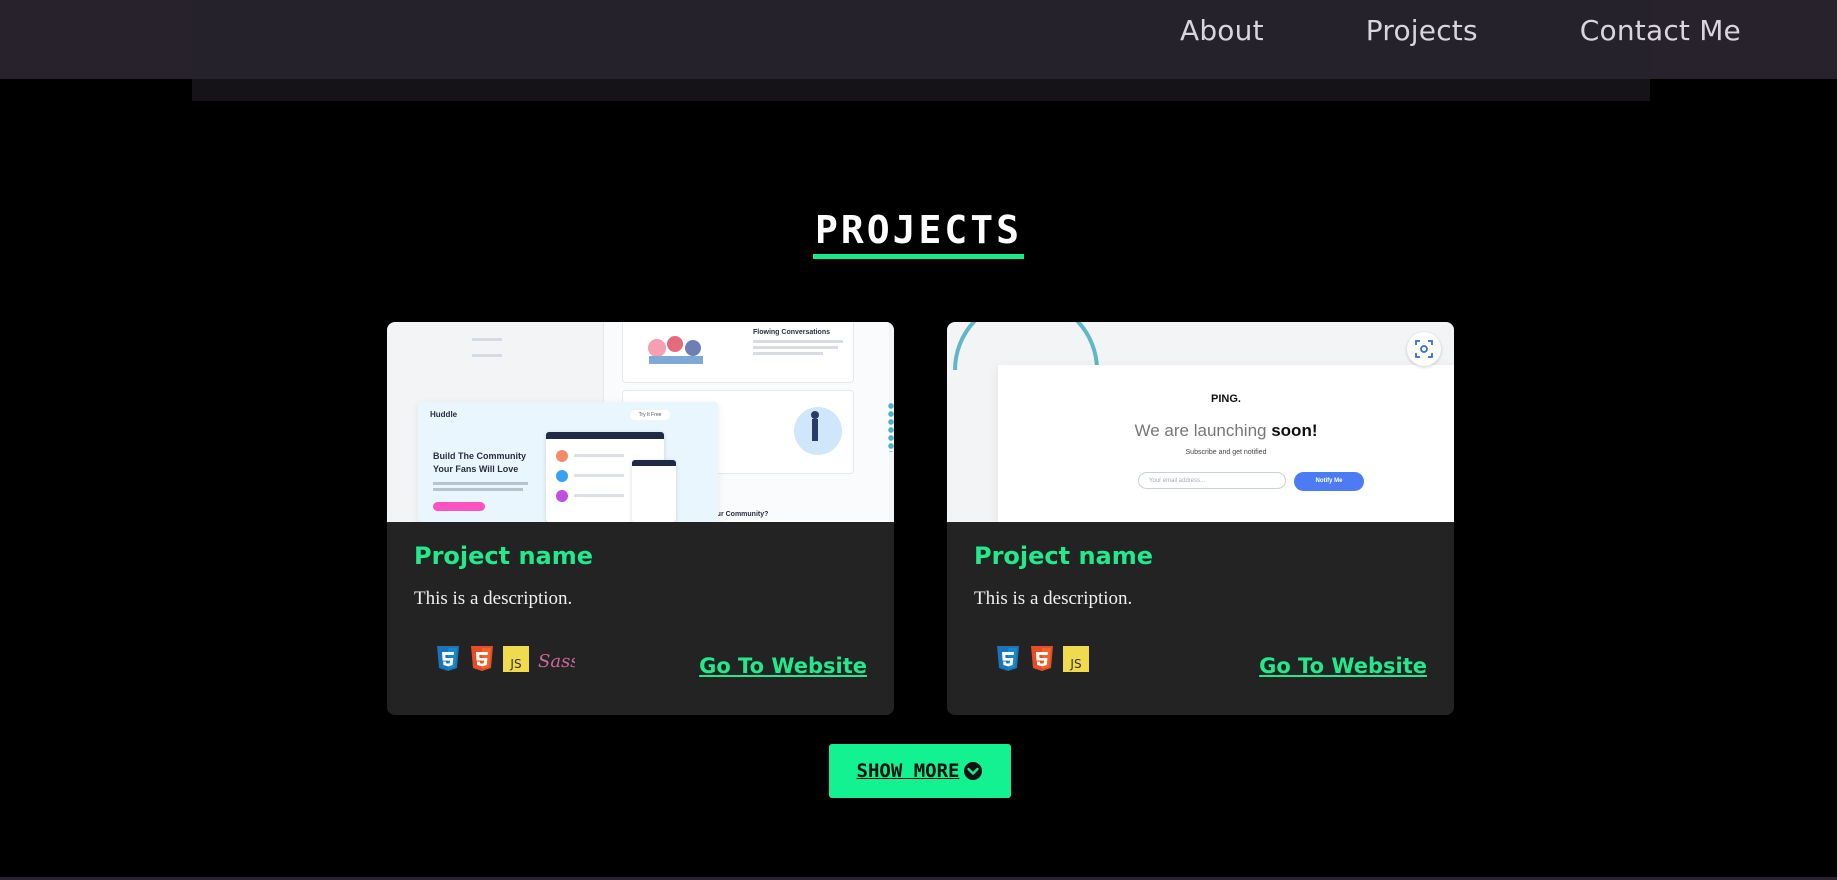 The height and width of the screenshot is (880, 1837). I want to click on mockup-notify-button: Notify Me, so click(1329, 481).